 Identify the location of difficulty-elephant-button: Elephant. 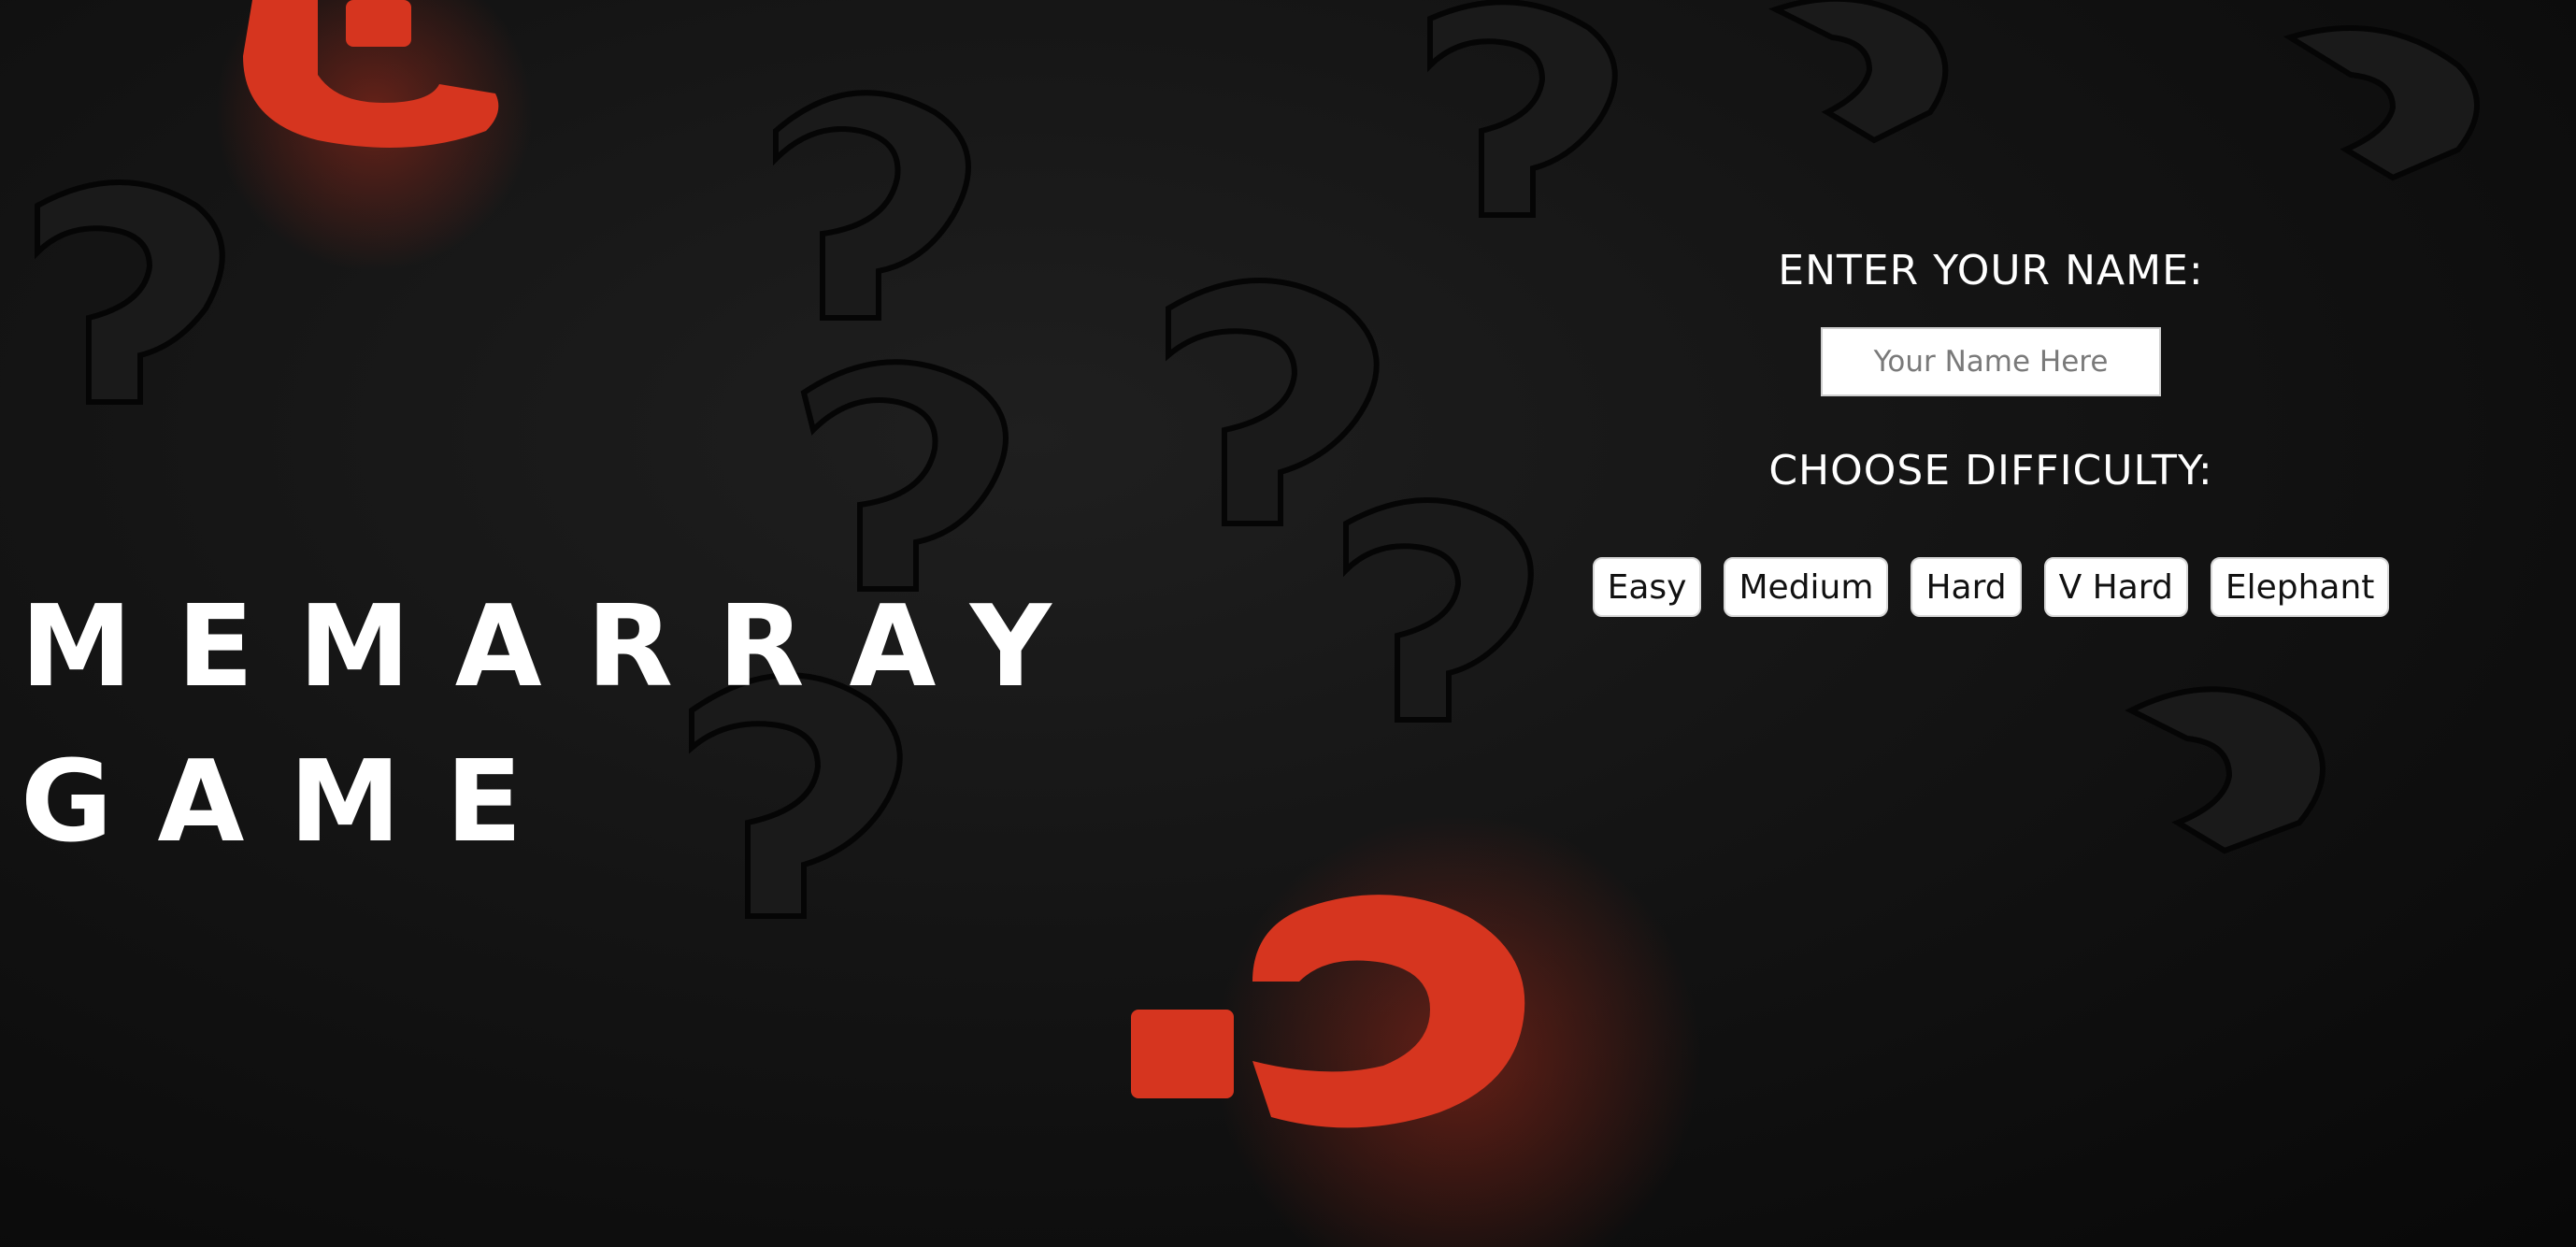
(2300, 587).